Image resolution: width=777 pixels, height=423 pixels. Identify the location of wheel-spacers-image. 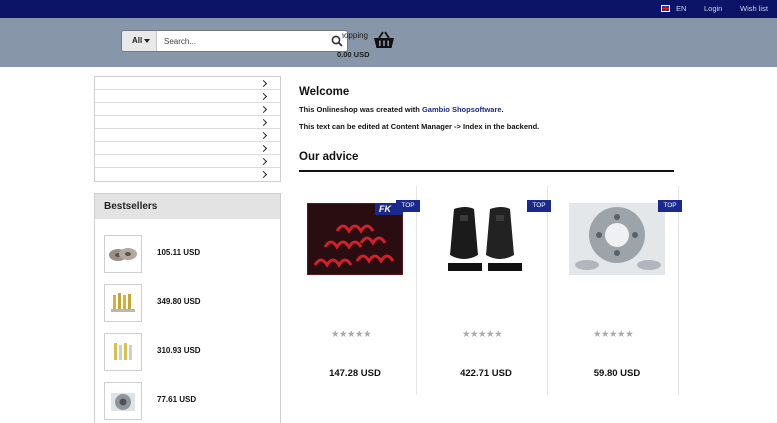
(617, 239).